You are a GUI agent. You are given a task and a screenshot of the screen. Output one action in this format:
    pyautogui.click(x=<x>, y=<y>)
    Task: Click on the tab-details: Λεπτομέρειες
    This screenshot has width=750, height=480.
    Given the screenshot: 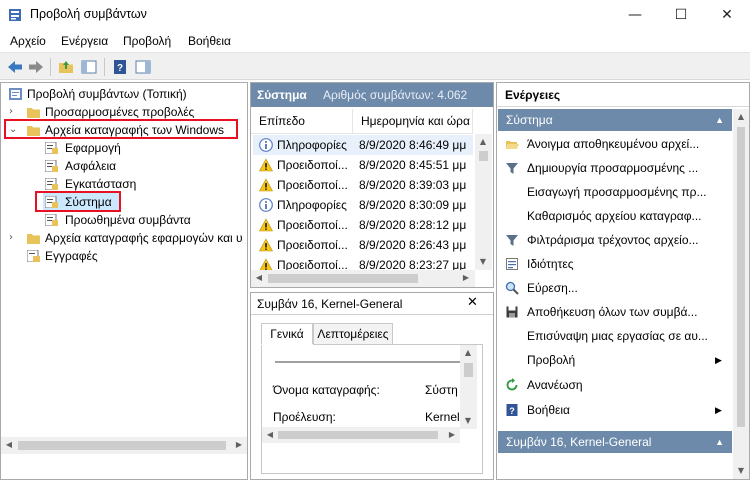 What is the action you would take?
    pyautogui.click(x=353, y=334)
    